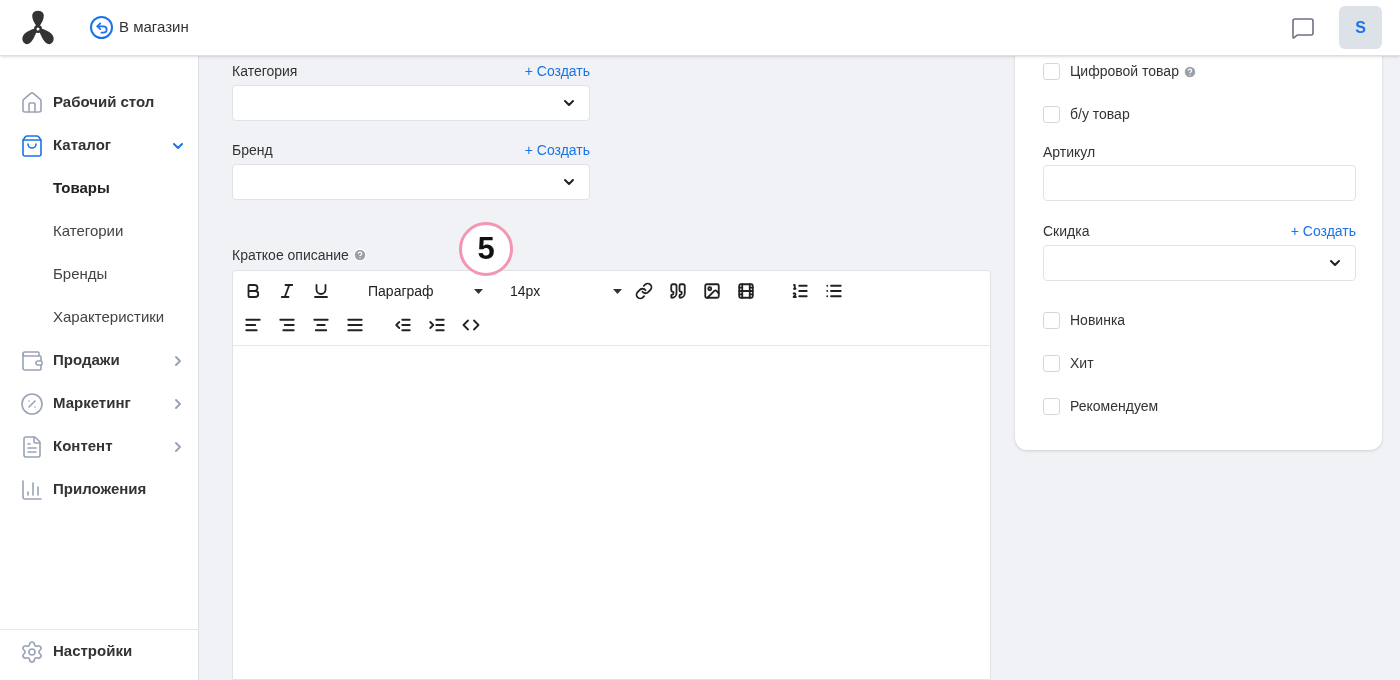 The image size is (1400, 680). Describe the element at coordinates (1082, 363) in the screenshot. I see `checkbox-label: Хит` at that location.